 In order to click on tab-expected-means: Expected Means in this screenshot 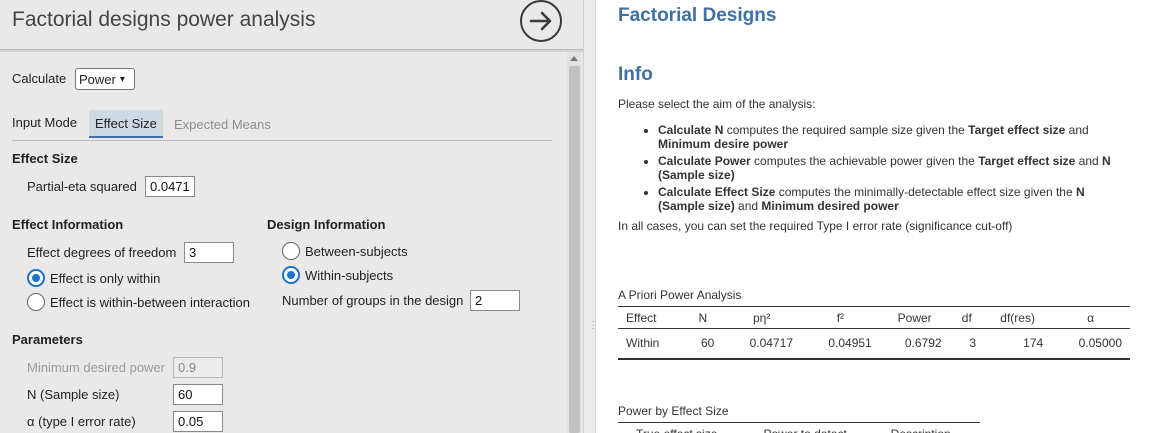, I will do `click(222, 124)`.